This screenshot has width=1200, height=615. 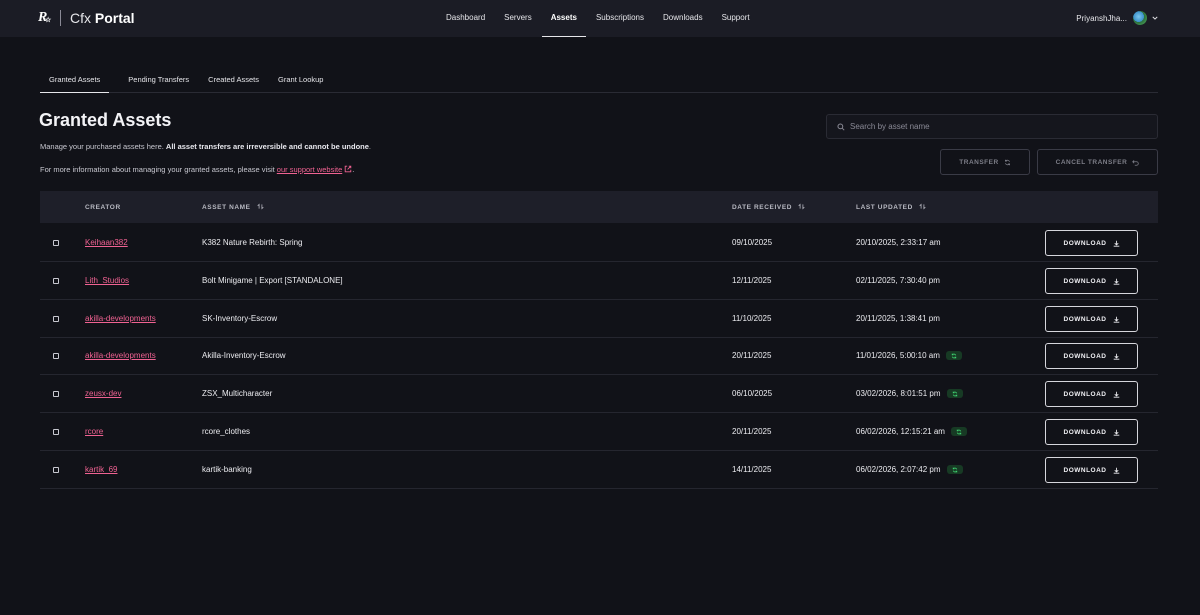 What do you see at coordinates (985, 162) in the screenshot?
I see `transfer-button: TRANSFER` at bounding box center [985, 162].